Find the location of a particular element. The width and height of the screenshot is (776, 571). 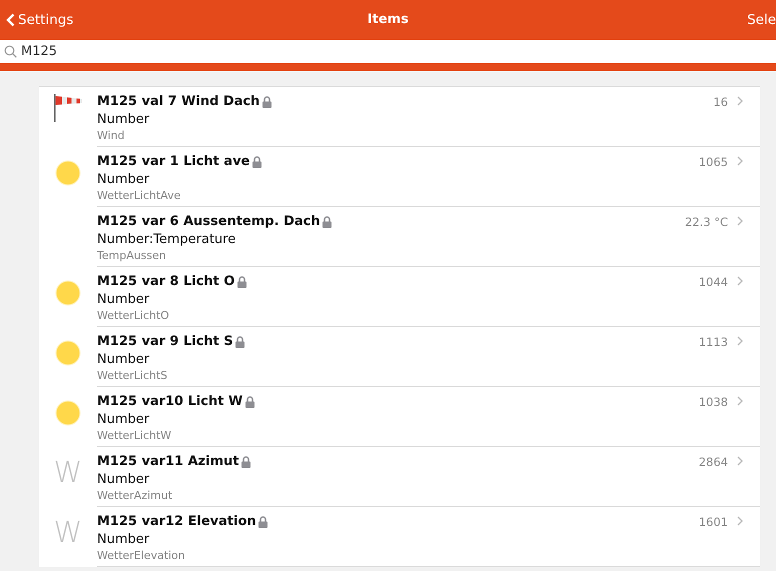

page-title: Items is located at coordinates (388, 19).